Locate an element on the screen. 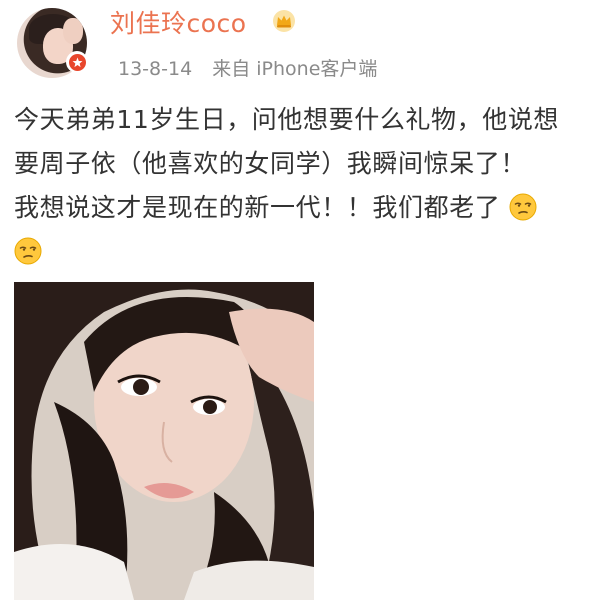 Image resolution: width=614 pixels, height=600 pixels. post-text-line: 要周子依（他喜欢的女同学）我瞬间惊呆了！ is located at coordinates (270, 163).